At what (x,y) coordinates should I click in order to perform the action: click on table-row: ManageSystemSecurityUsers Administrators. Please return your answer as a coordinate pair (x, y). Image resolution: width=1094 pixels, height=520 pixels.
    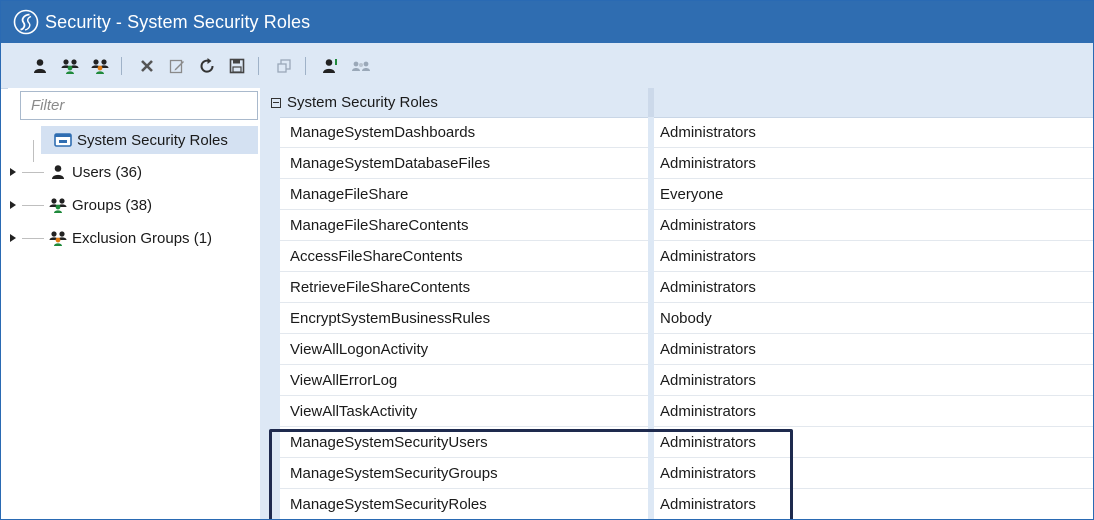
    Looking at the image, I should click on (686, 442).